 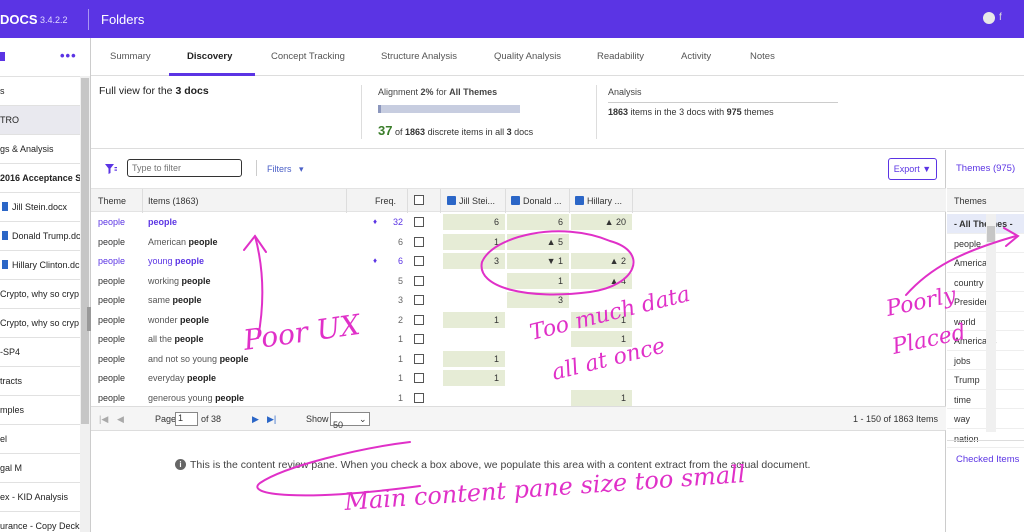 I want to click on sidebar-item: urance - Copy Decks, so click(x=40, y=521).